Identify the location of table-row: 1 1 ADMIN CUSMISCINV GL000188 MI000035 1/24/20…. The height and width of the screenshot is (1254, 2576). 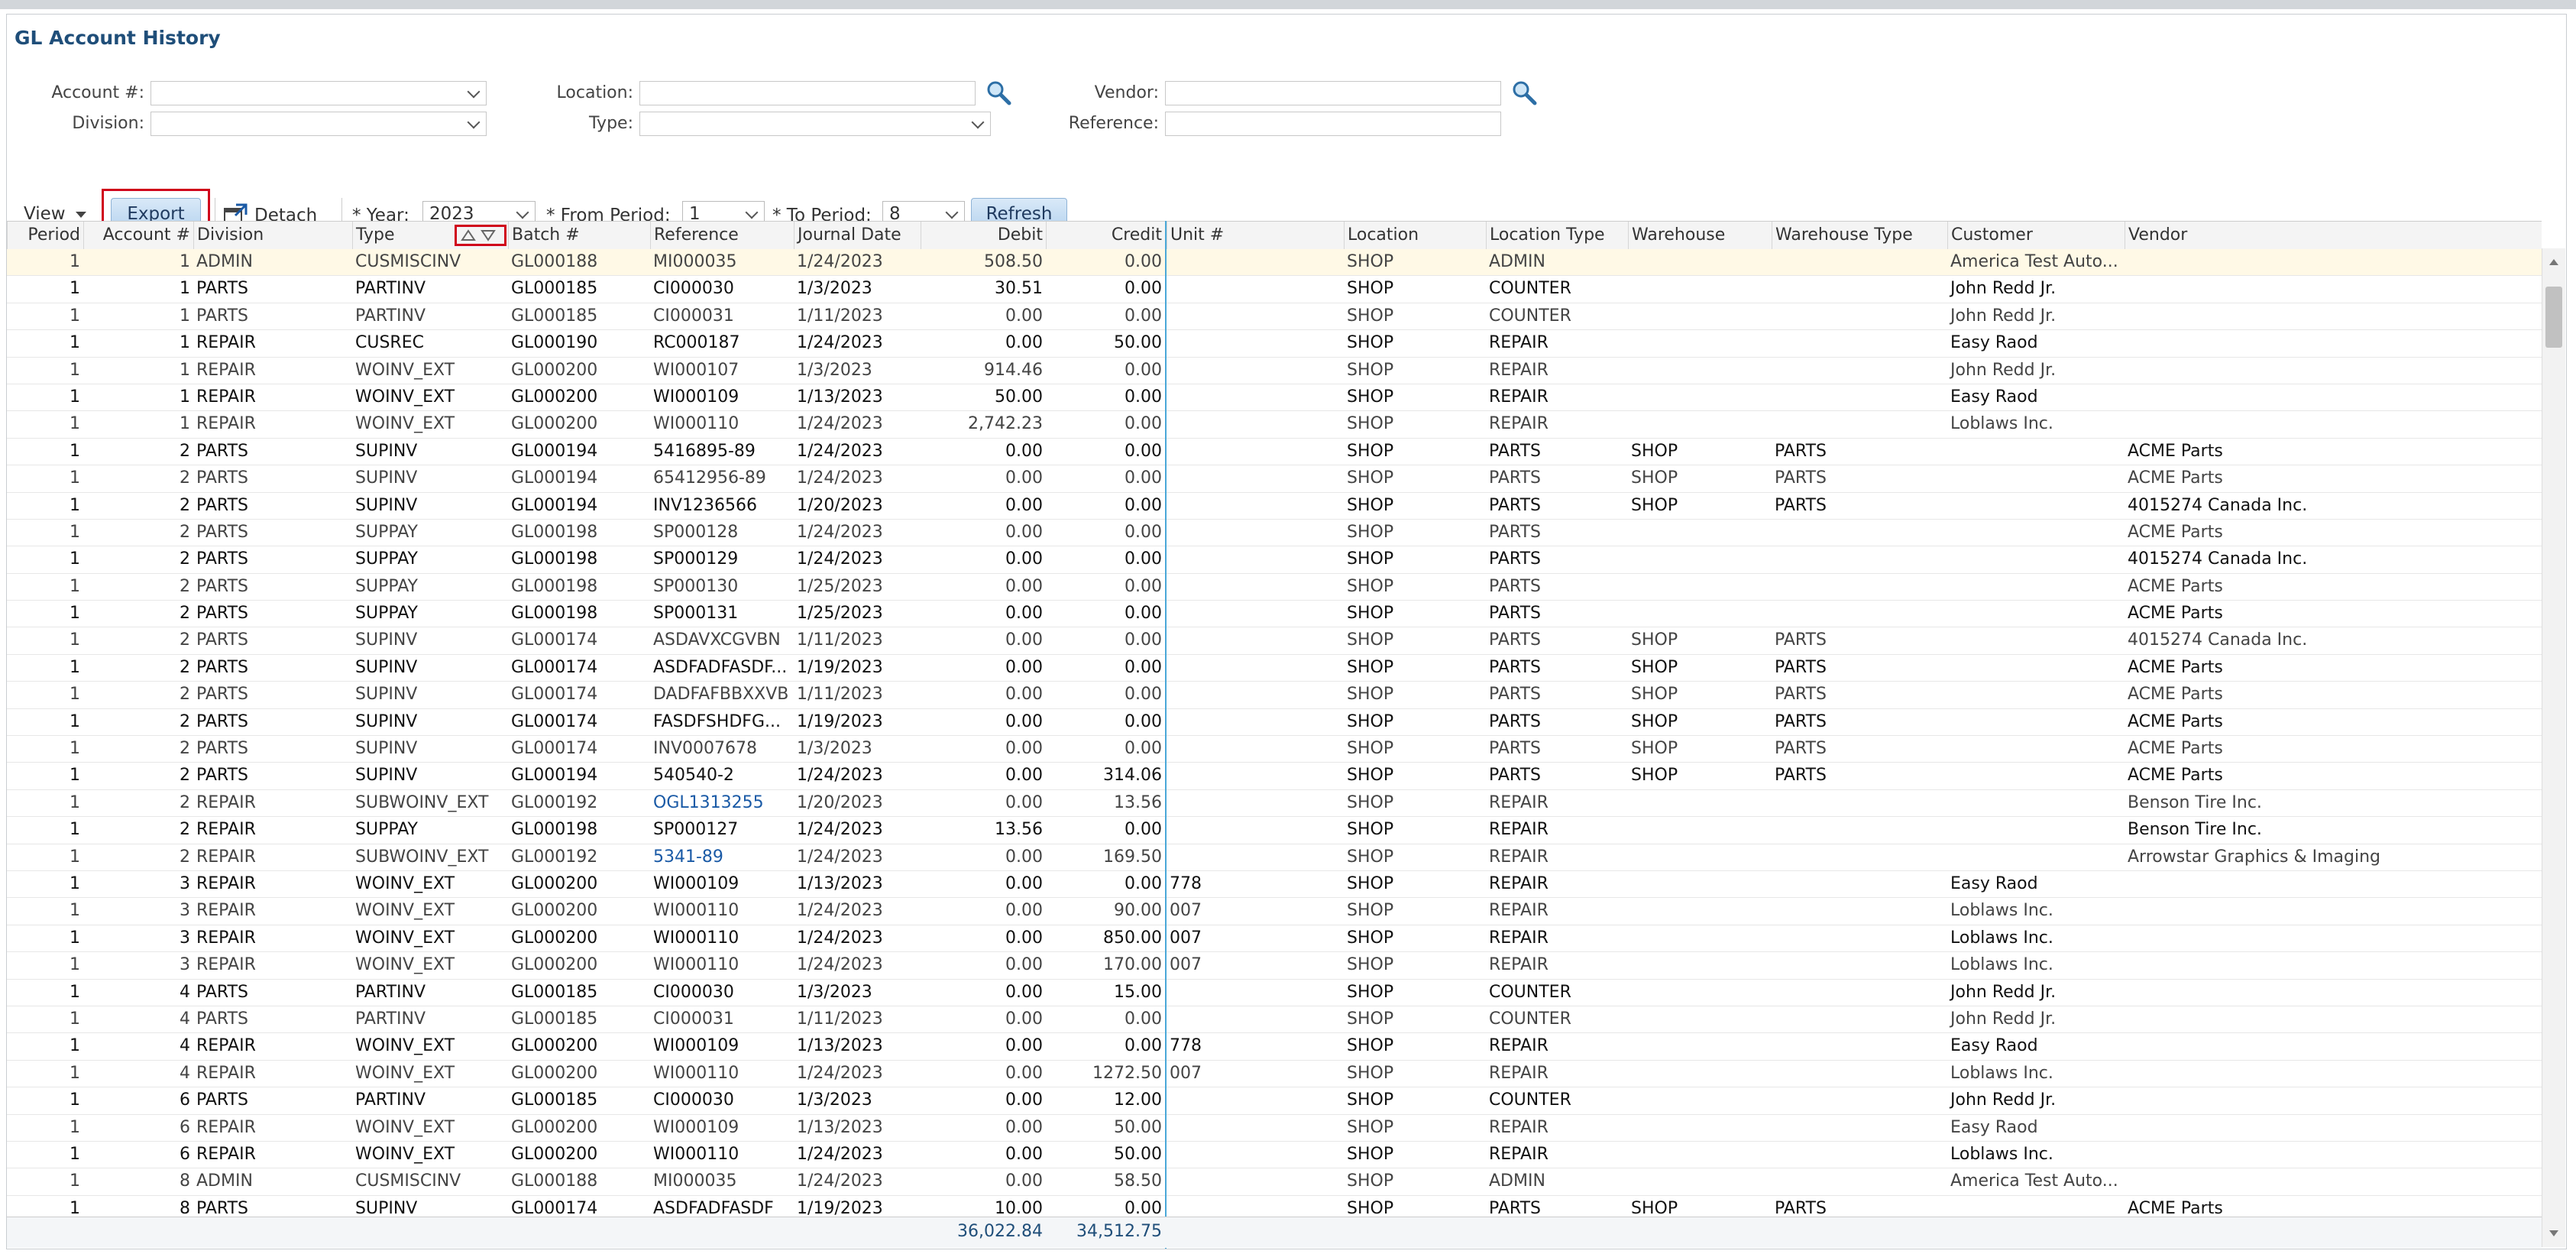
(1274, 263).